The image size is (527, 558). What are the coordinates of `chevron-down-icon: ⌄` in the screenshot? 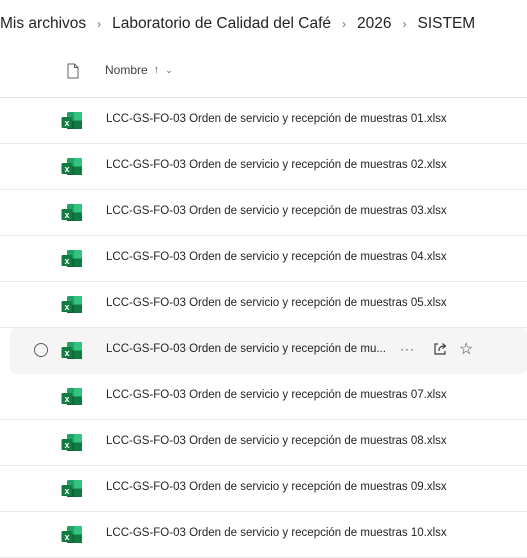 It's located at (169, 70).